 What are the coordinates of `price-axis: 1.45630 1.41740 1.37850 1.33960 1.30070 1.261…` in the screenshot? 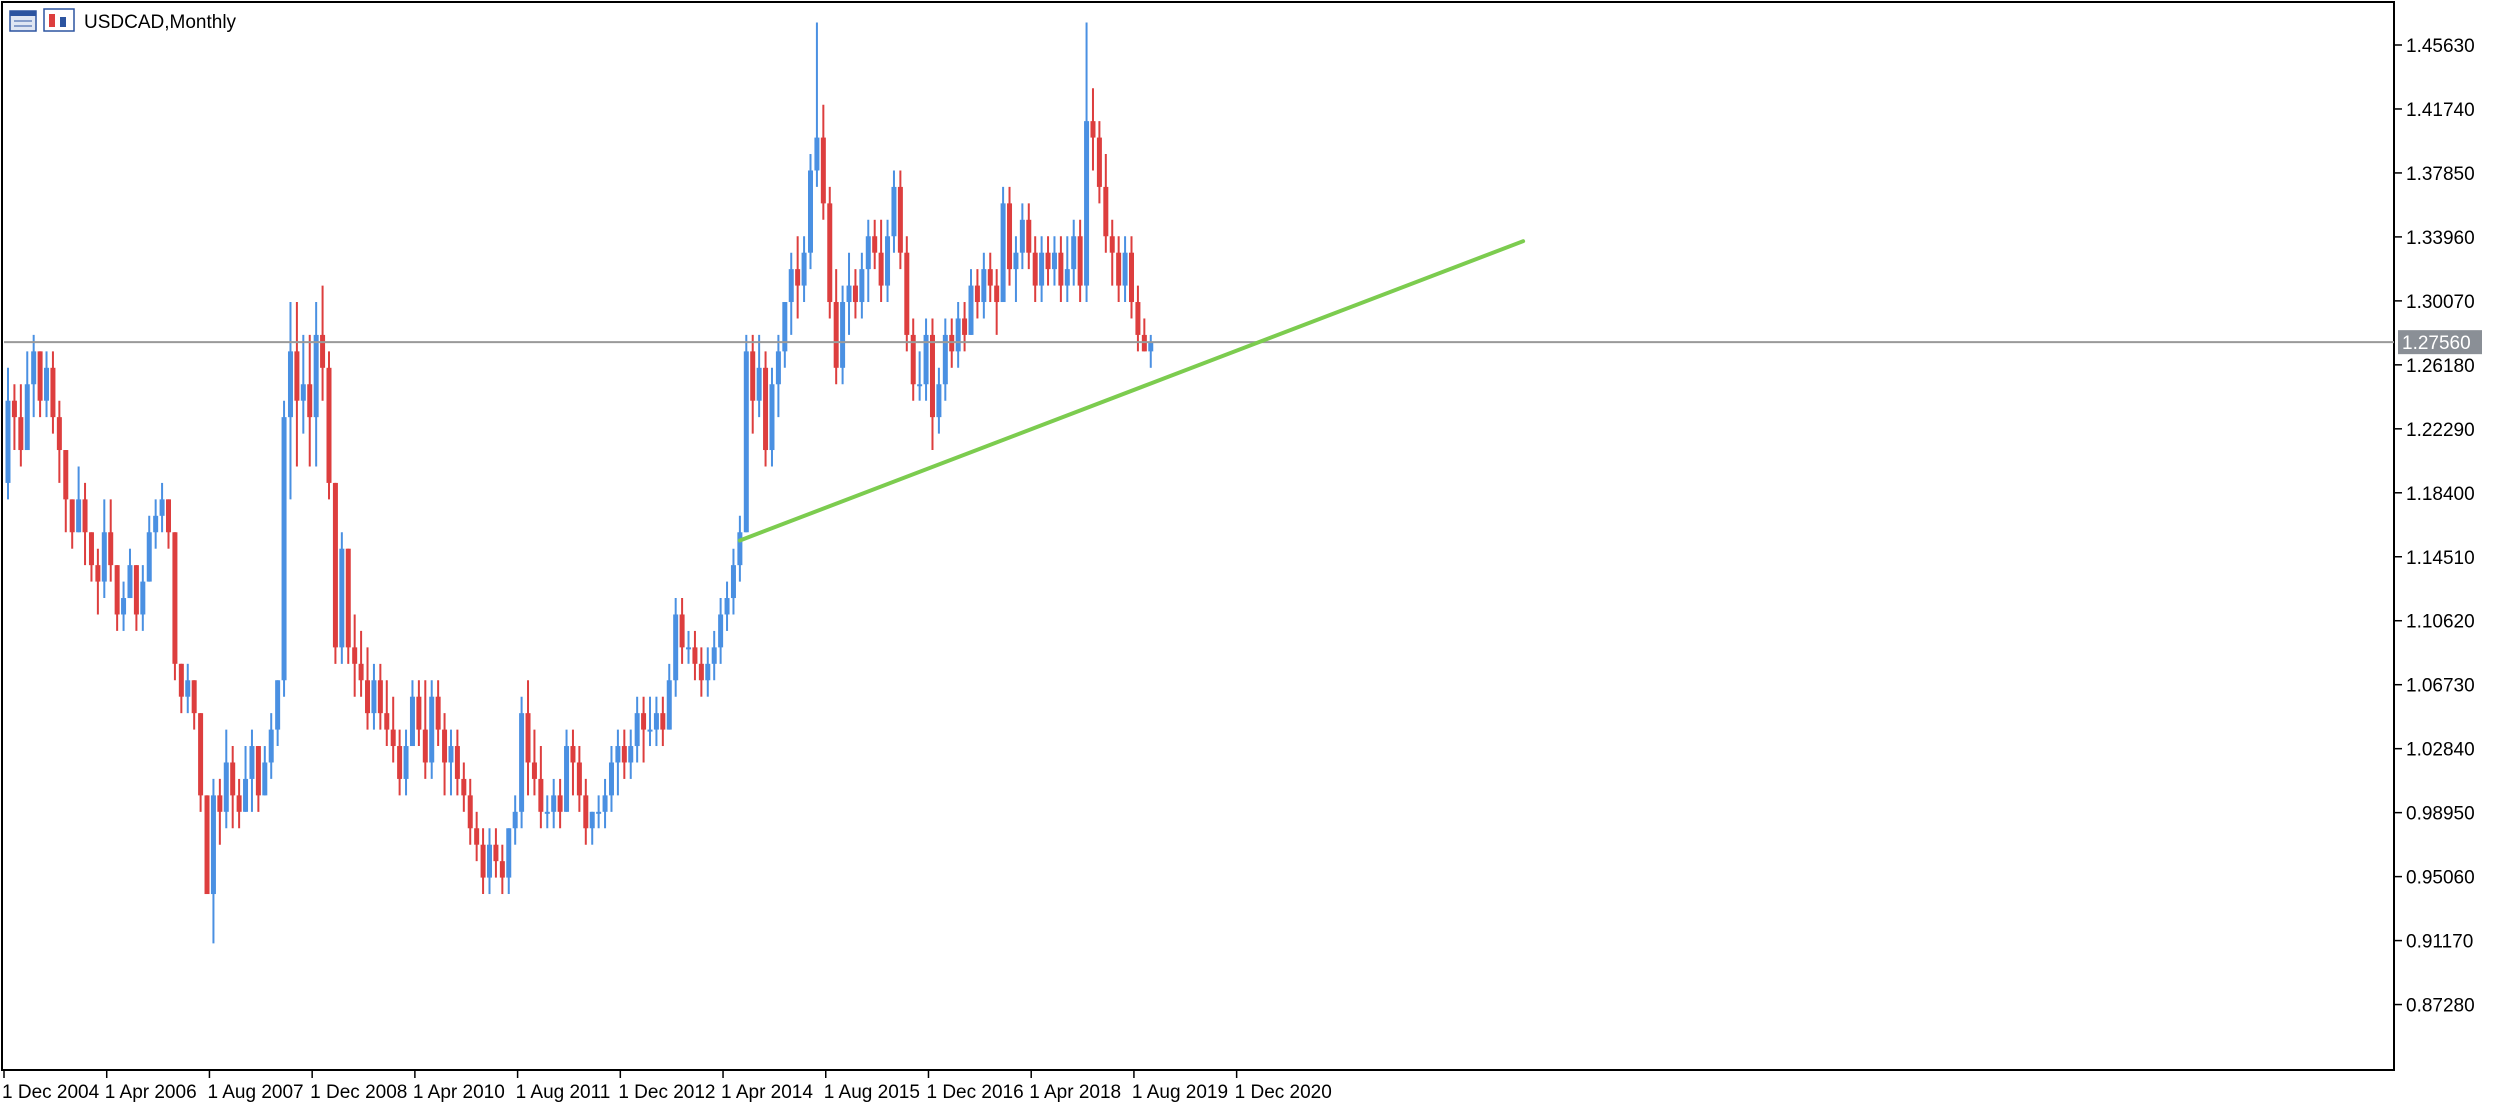 It's located at (2434, 526).